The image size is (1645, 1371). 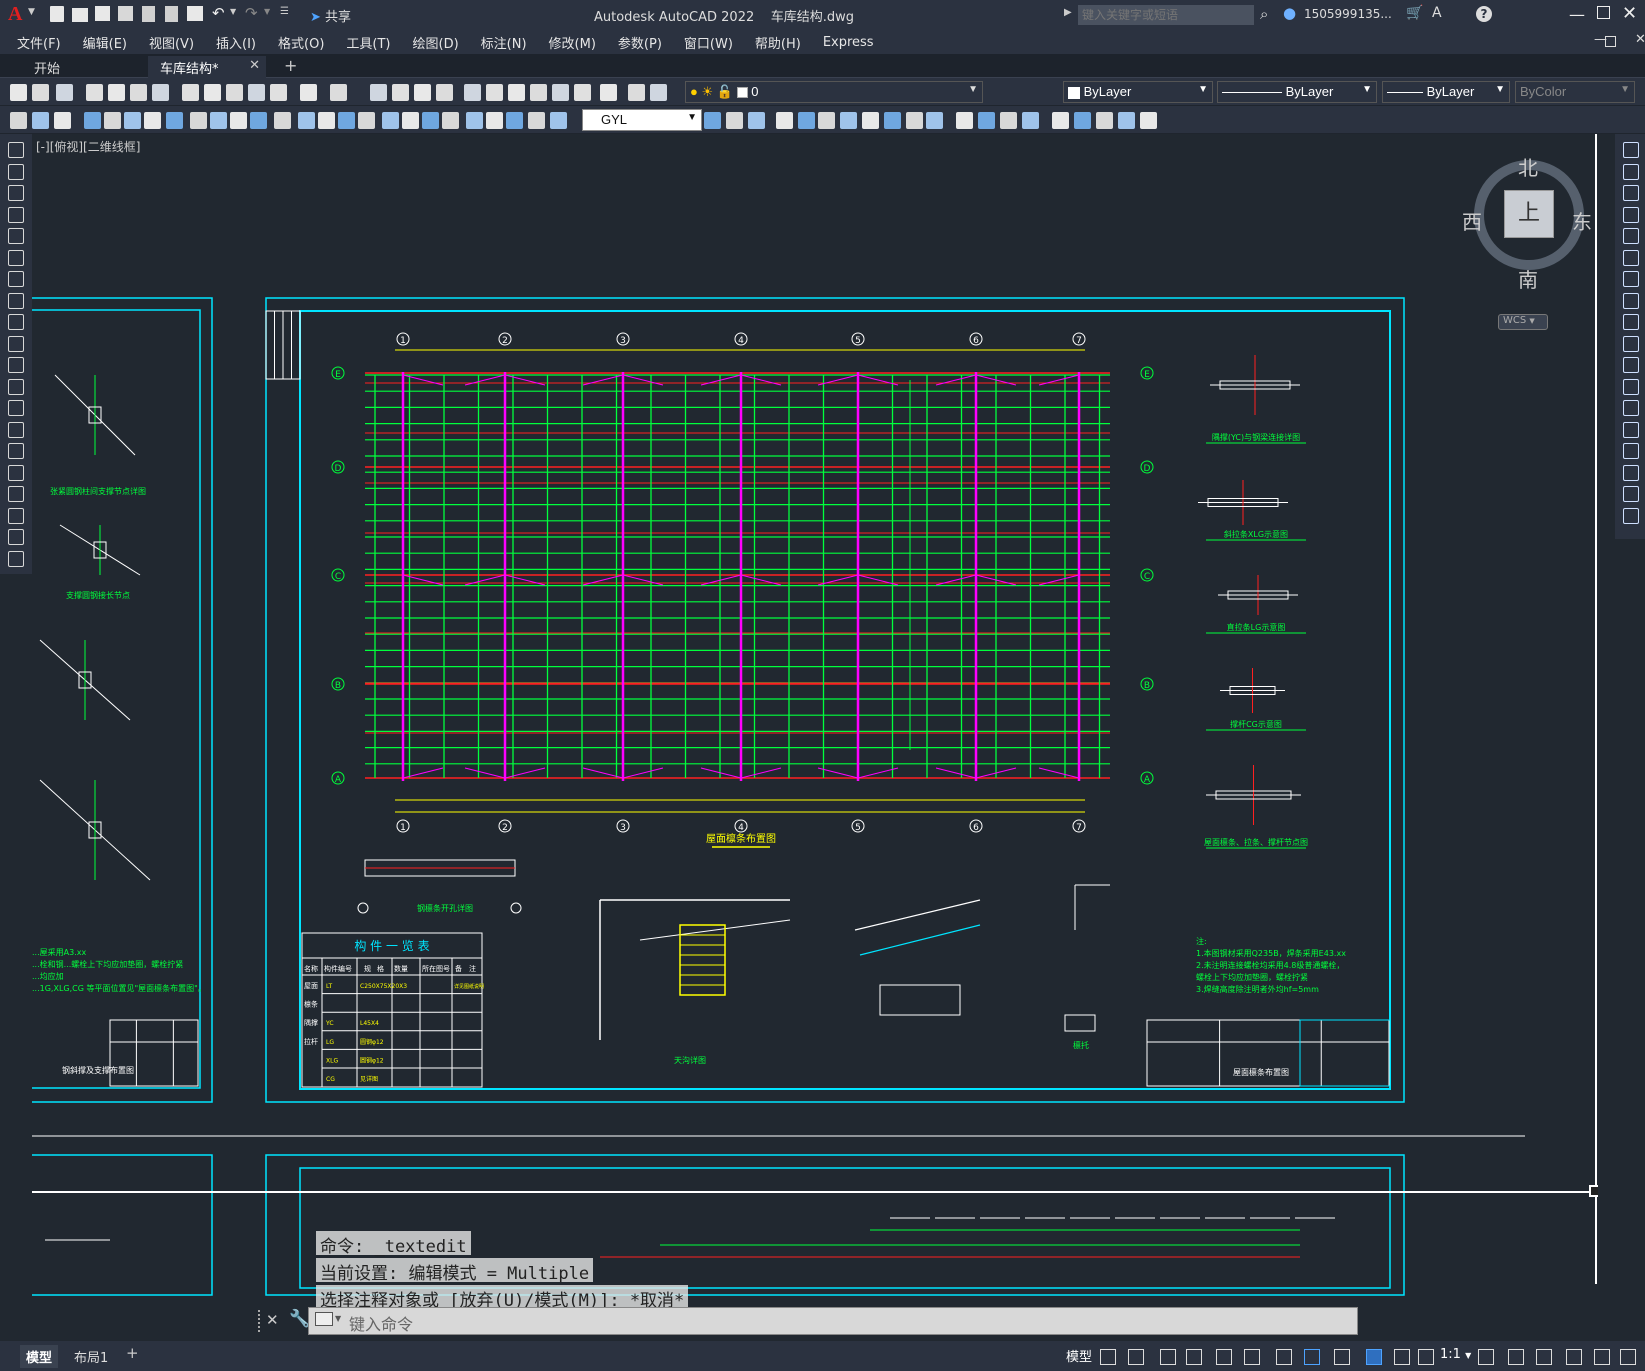 I want to click on toolbar2-command-32-icon, so click(x=806, y=120).